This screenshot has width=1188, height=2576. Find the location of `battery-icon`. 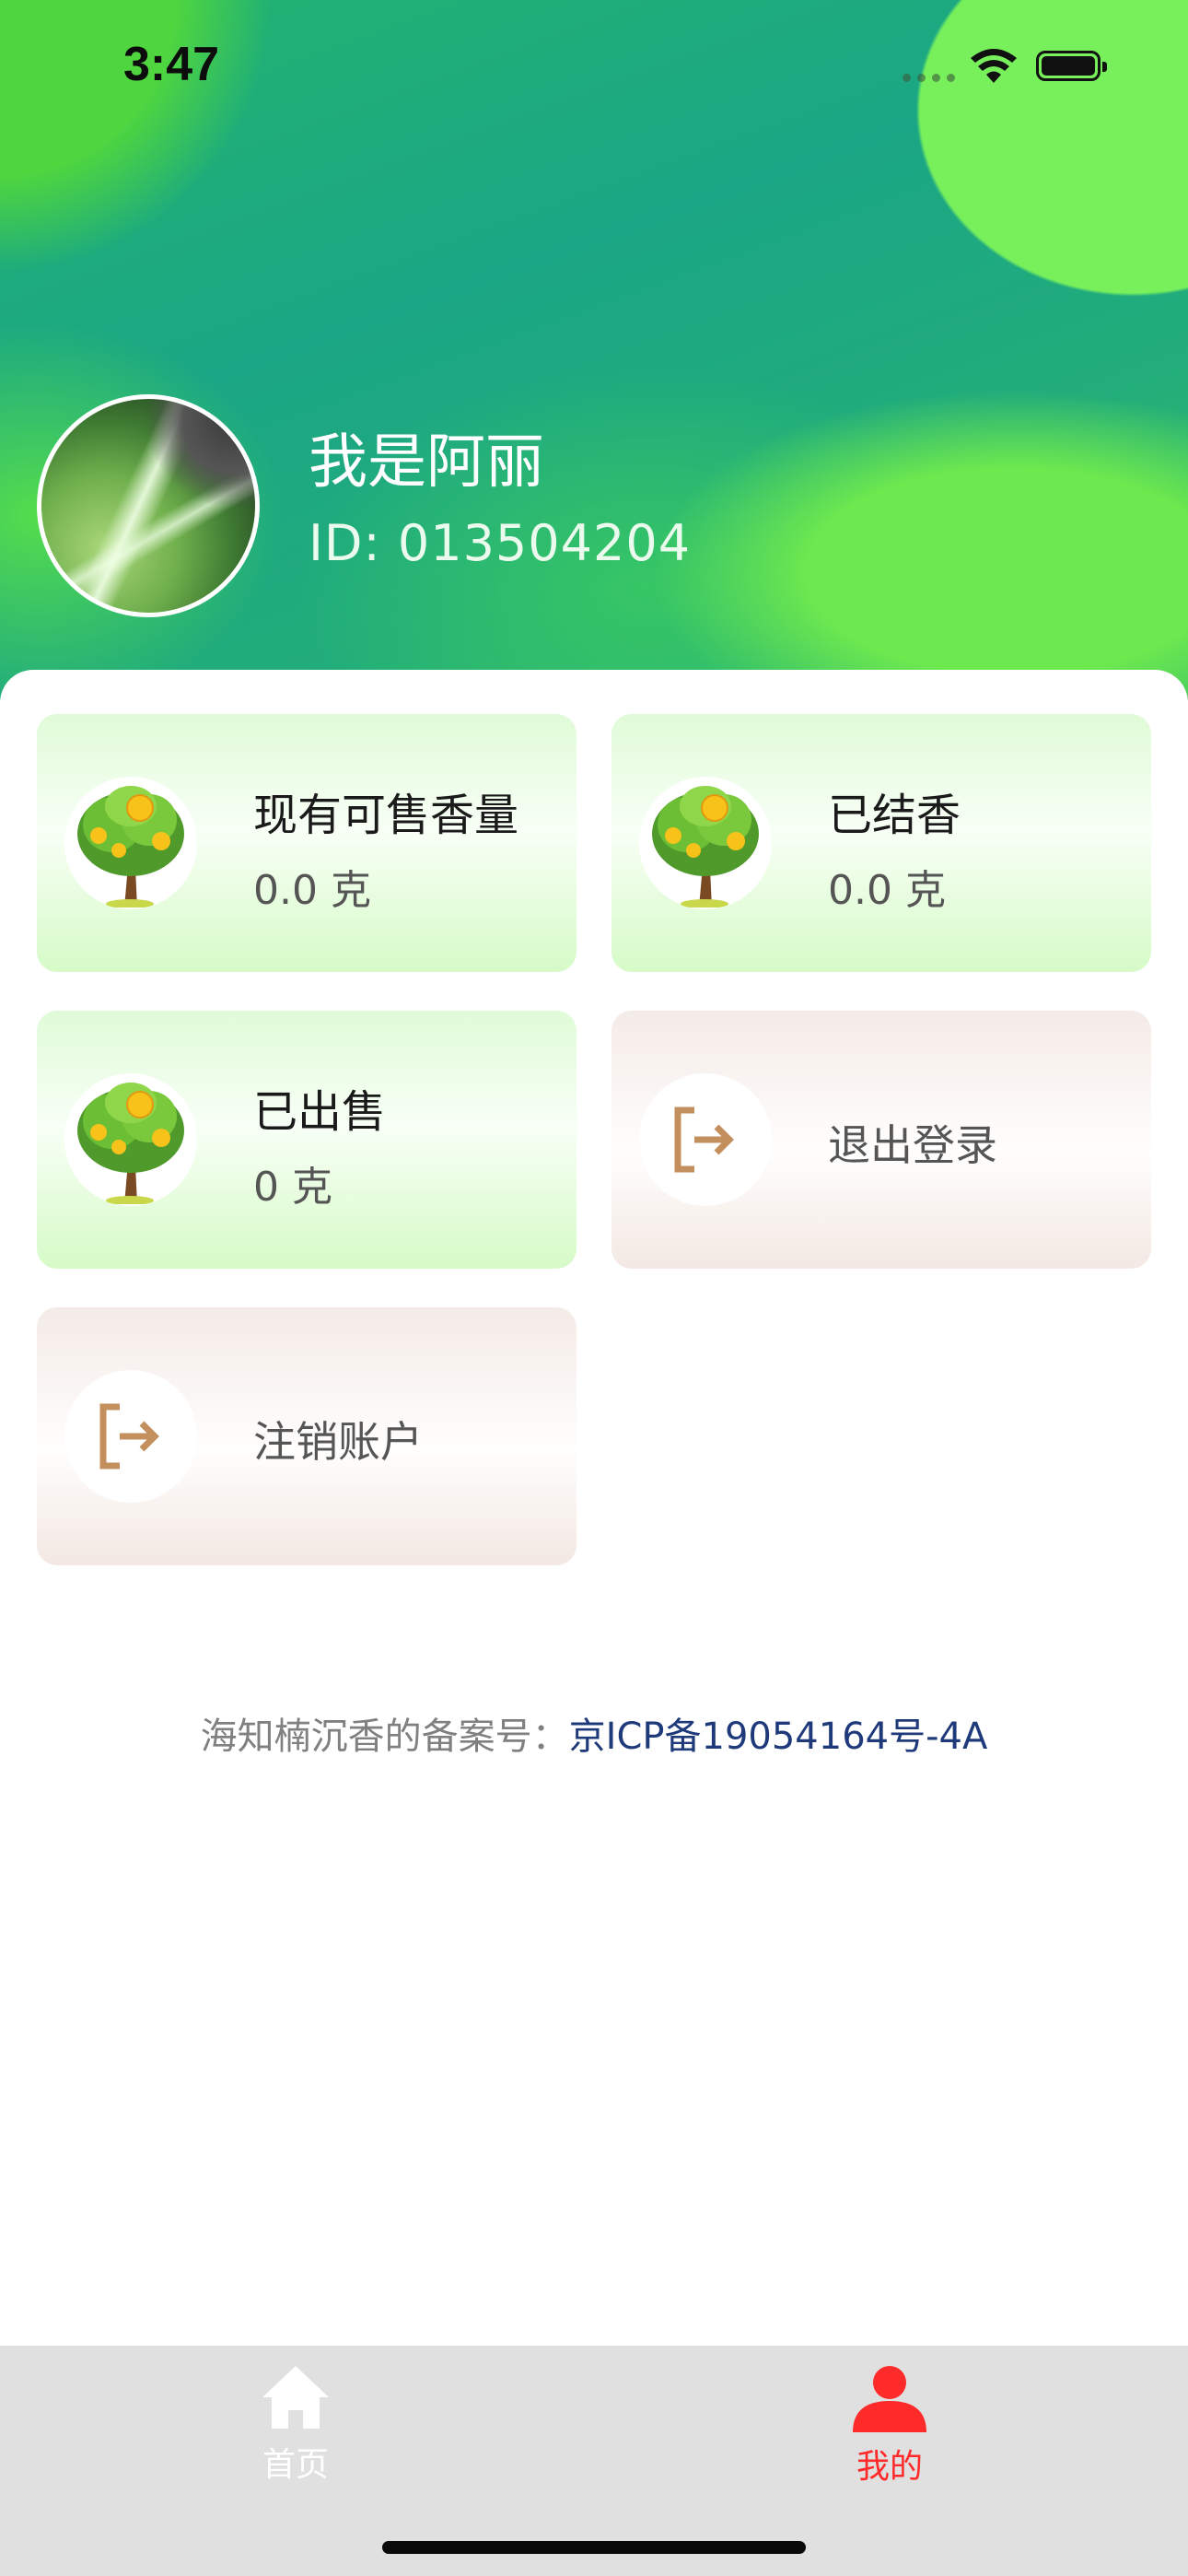

battery-icon is located at coordinates (1071, 66).